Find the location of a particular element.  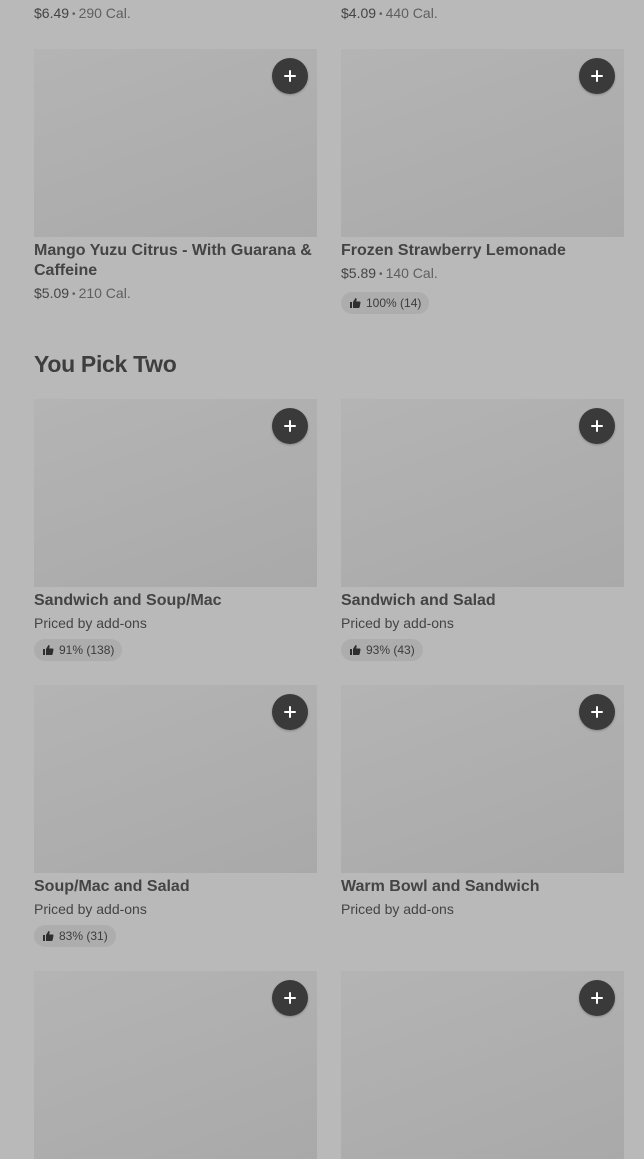

rating-text: 91% (138) is located at coordinates (87, 650).